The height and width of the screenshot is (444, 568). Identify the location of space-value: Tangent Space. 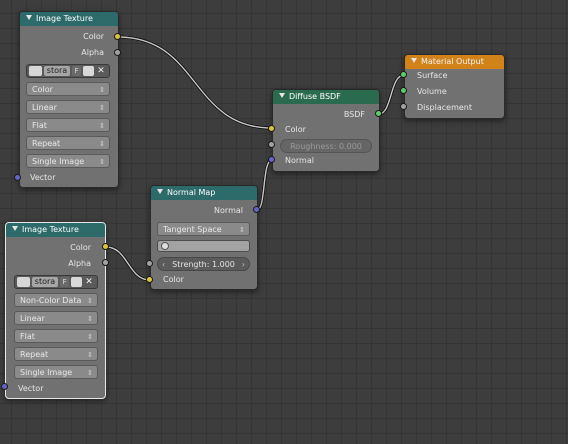
(192, 229).